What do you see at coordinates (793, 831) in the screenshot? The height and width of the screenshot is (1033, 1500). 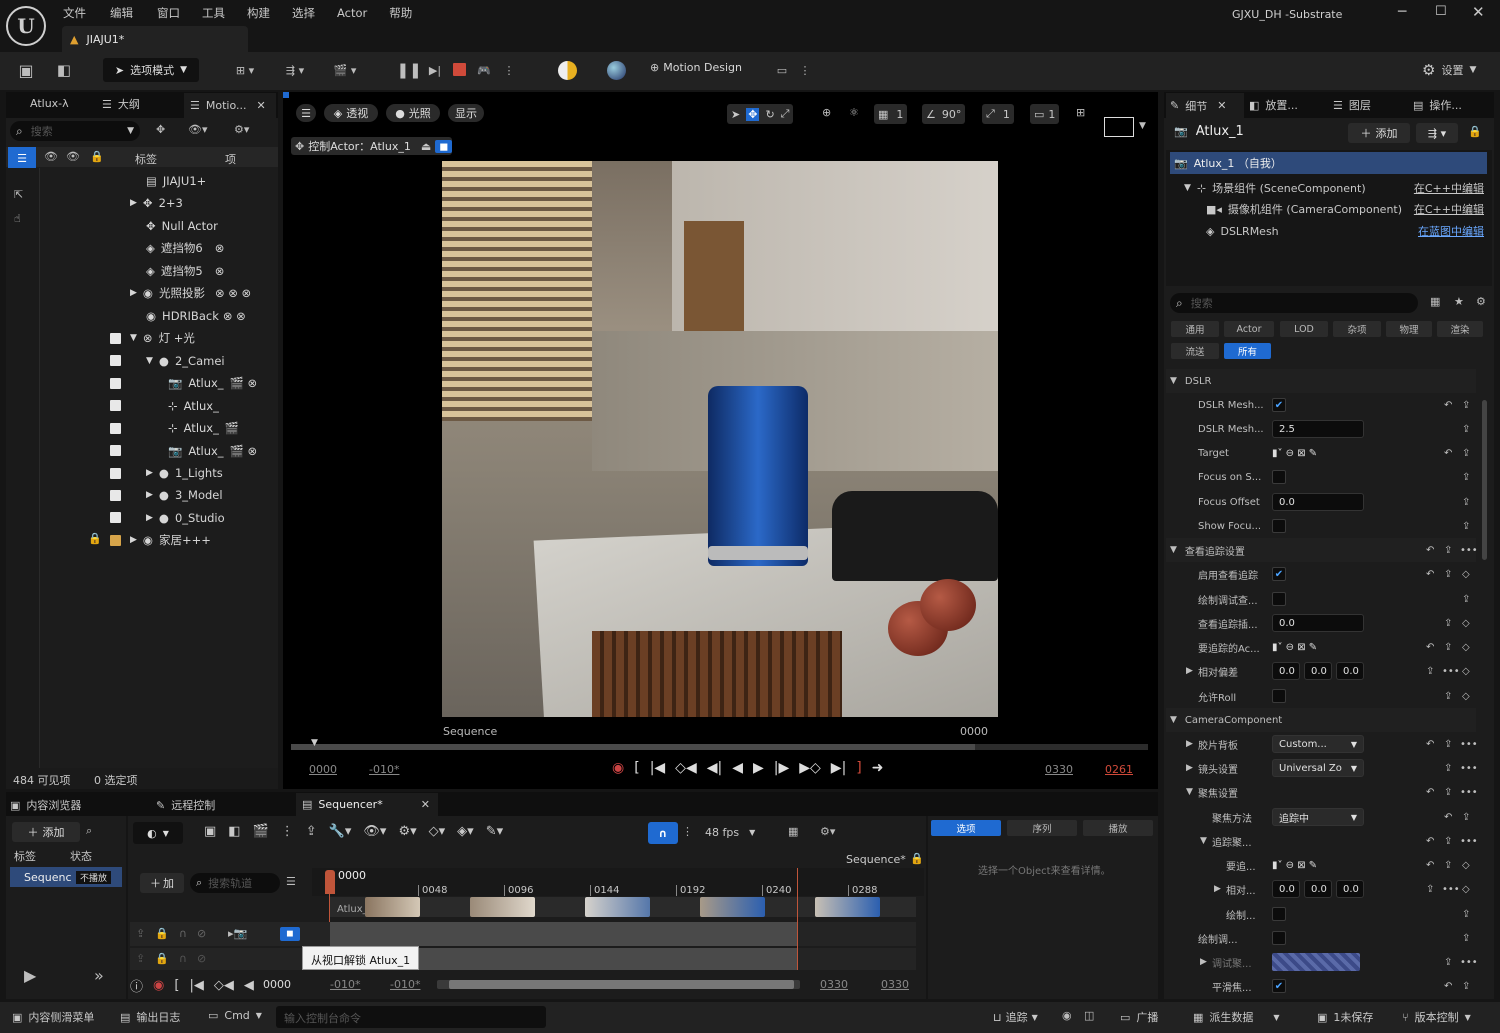 I see `curve-editor-icon: ▦` at bounding box center [793, 831].